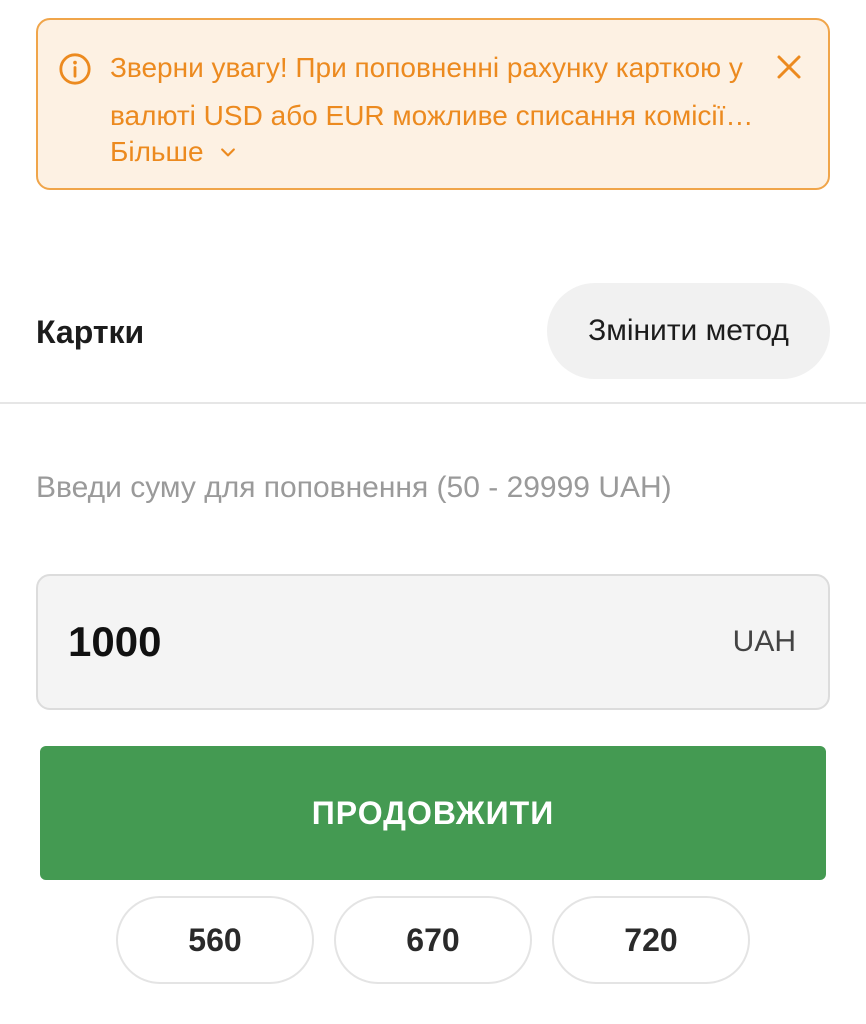 Image resolution: width=866 pixels, height=1024 pixels. Describe the element at coordinates (75, 69) in the screenshot. I see `info-circle-icon` at that location.